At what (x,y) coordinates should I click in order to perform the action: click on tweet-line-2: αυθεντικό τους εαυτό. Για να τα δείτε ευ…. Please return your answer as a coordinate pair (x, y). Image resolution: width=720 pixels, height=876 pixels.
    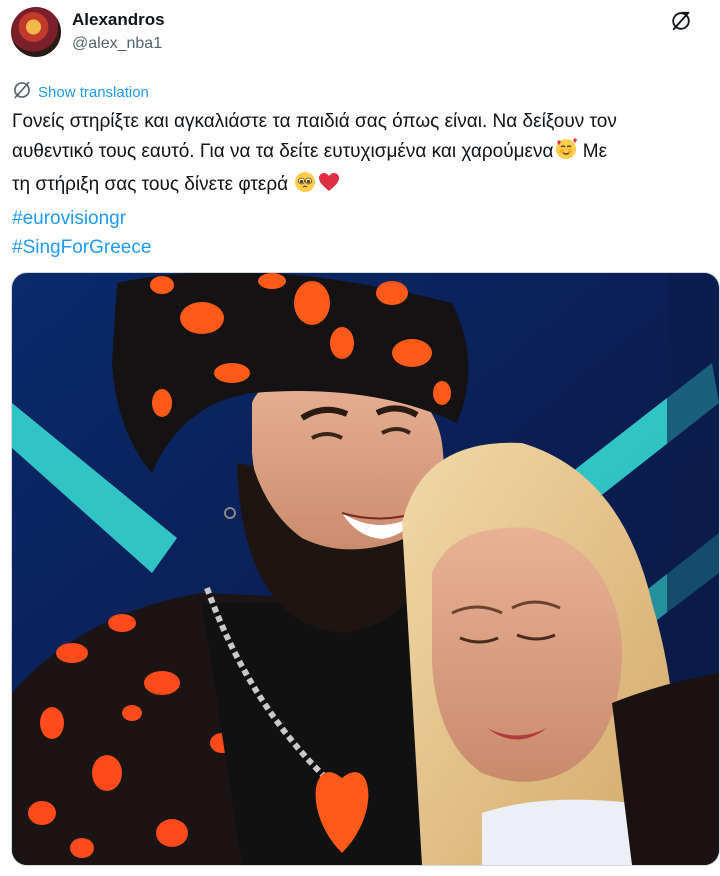
    Looking at the image, I should click on (283, 151).